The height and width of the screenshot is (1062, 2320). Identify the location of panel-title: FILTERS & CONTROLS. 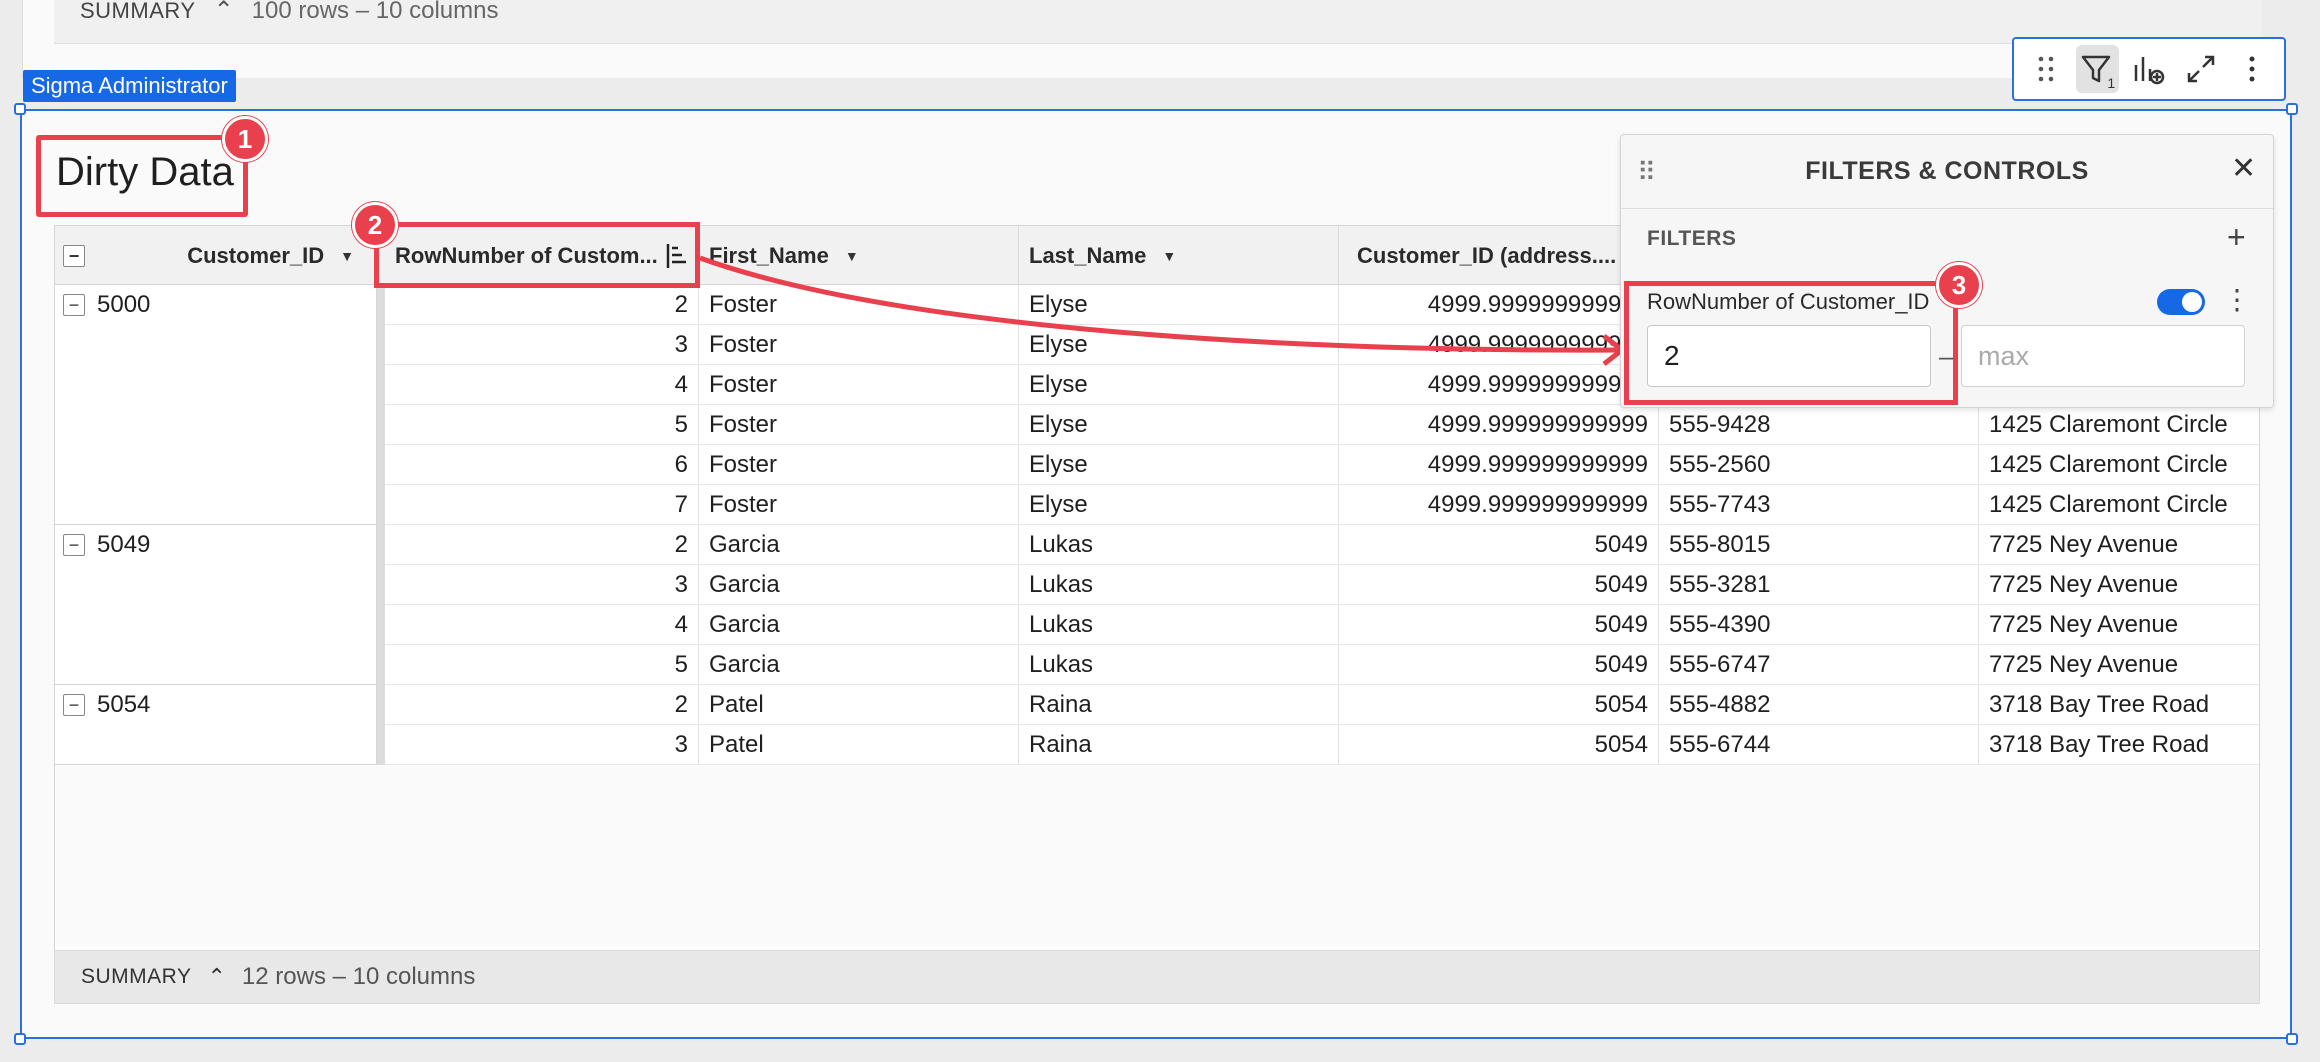
(1947, 171).